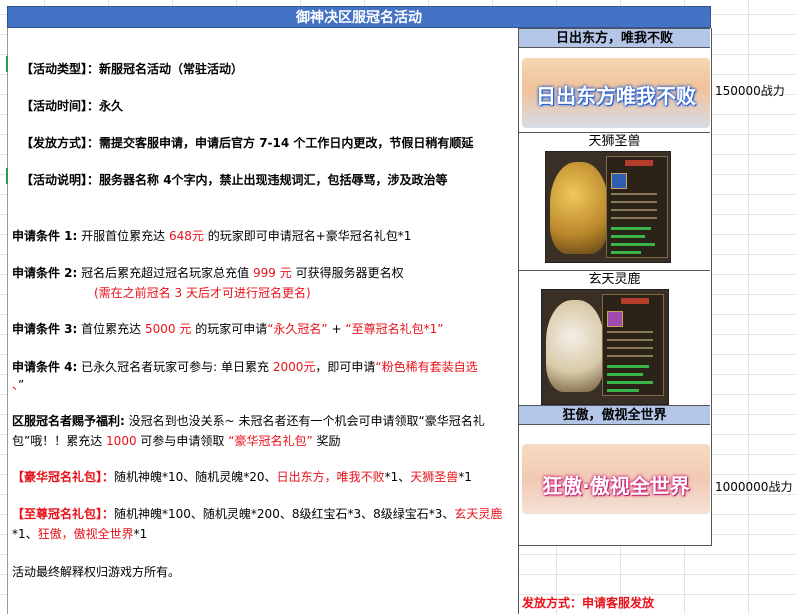  Describe the element at coordinates (754, 487) in the screenshot. I see `power-value-2: 1000000战力` at that location.